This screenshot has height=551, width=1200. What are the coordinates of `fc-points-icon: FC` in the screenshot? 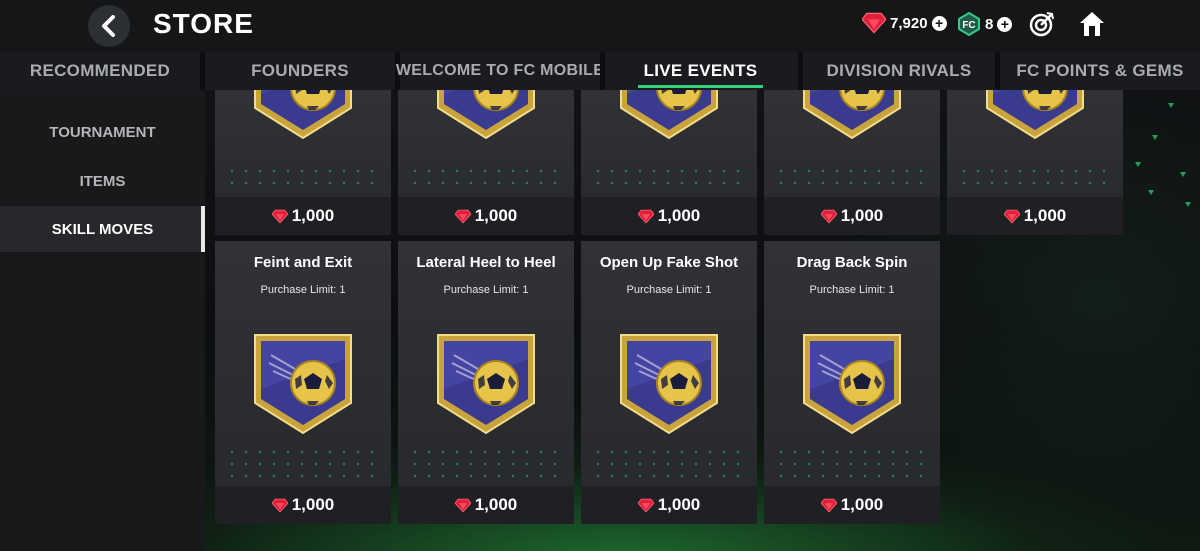 It's located at (969, 24).